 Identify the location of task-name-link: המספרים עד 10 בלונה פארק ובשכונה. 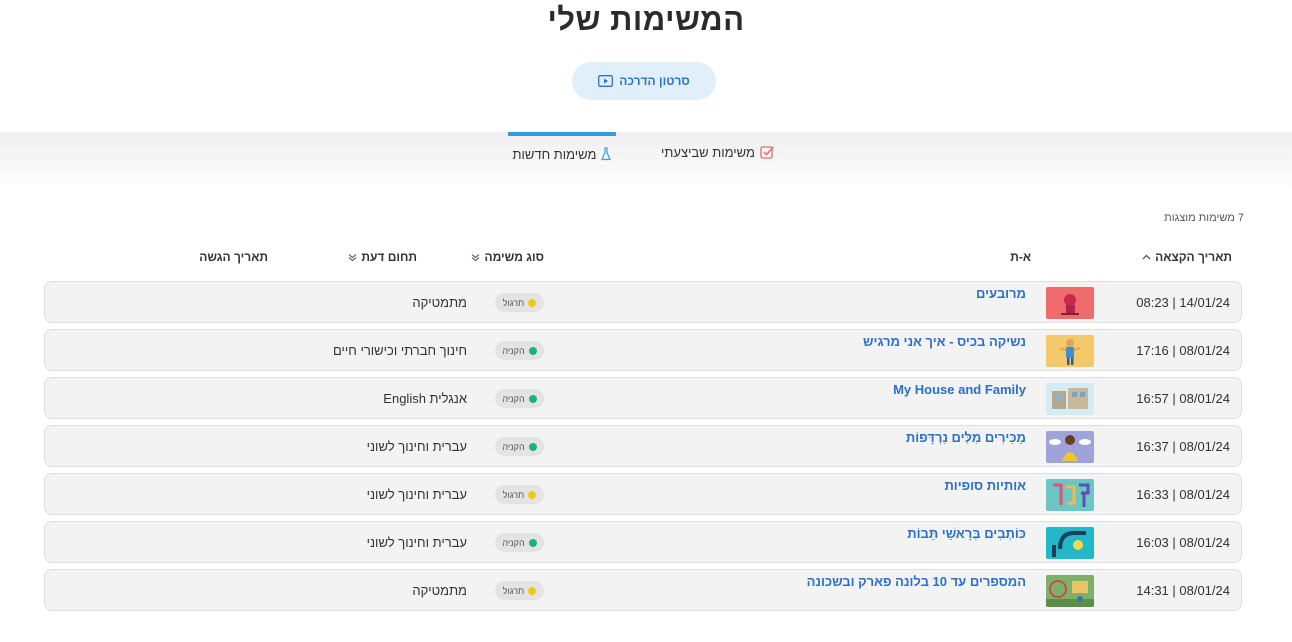
(916, 581).